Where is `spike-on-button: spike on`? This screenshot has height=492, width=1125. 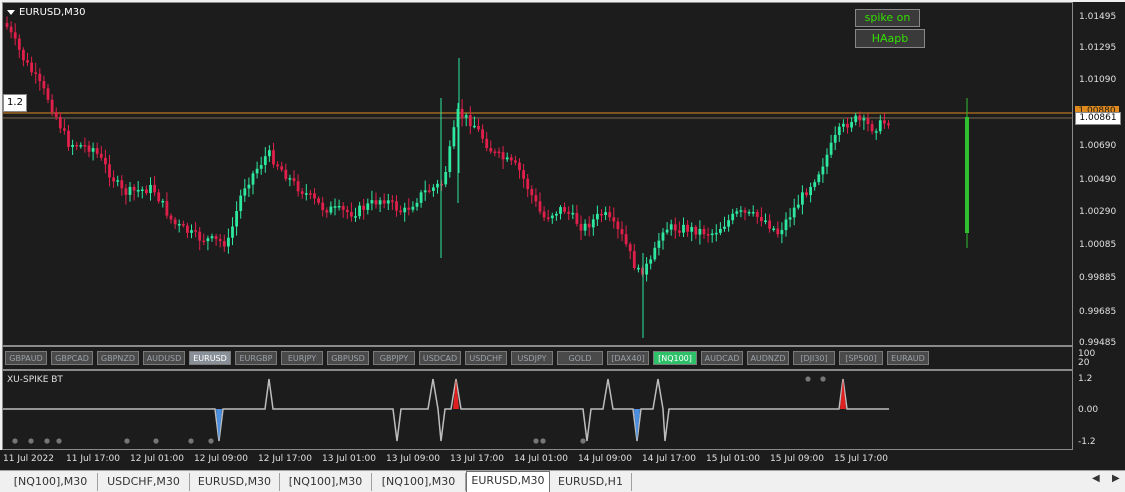 spike-on-button: spike on is located at coordinates (887, 18).